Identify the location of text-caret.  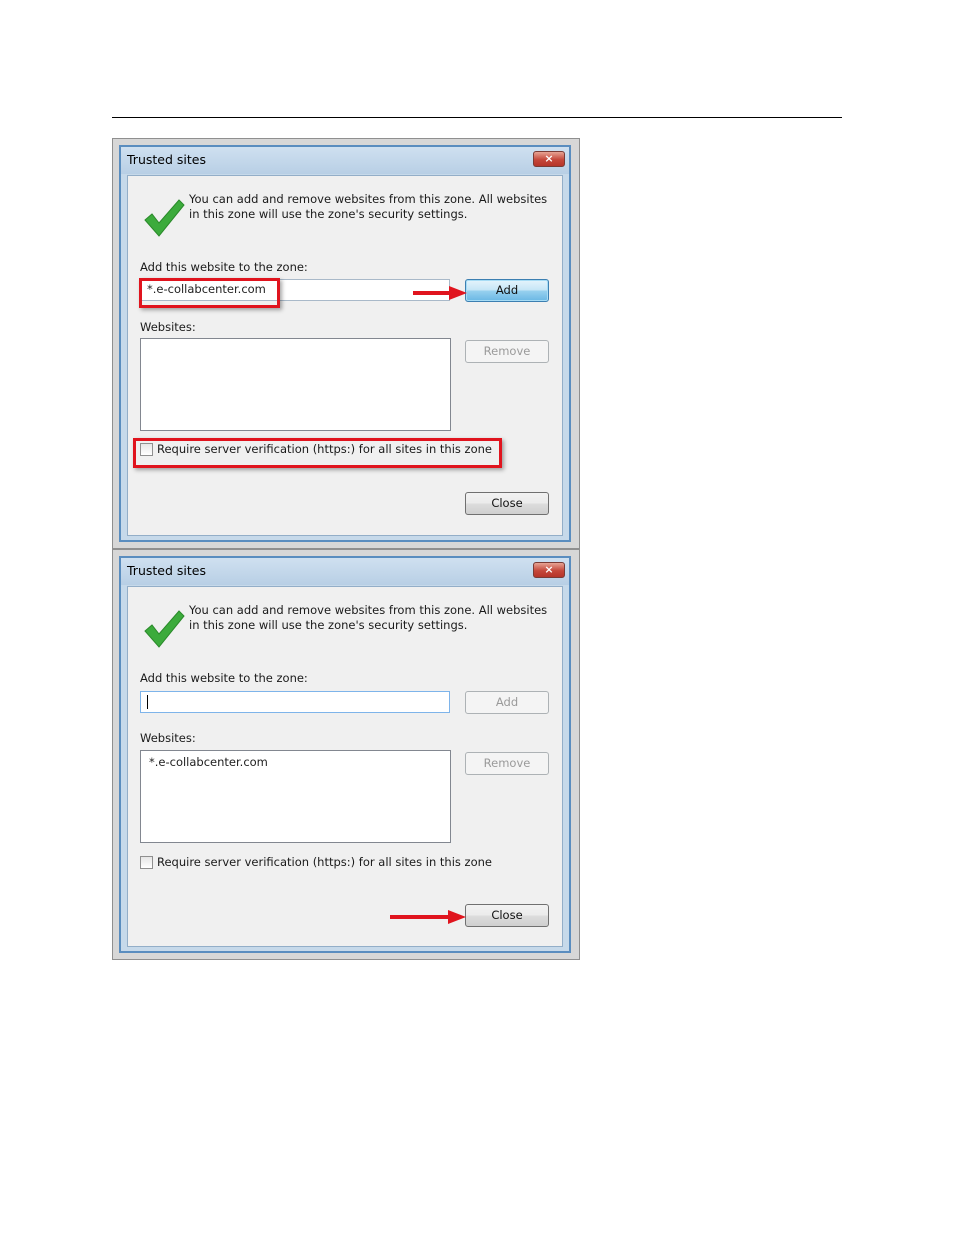
(147, 701).